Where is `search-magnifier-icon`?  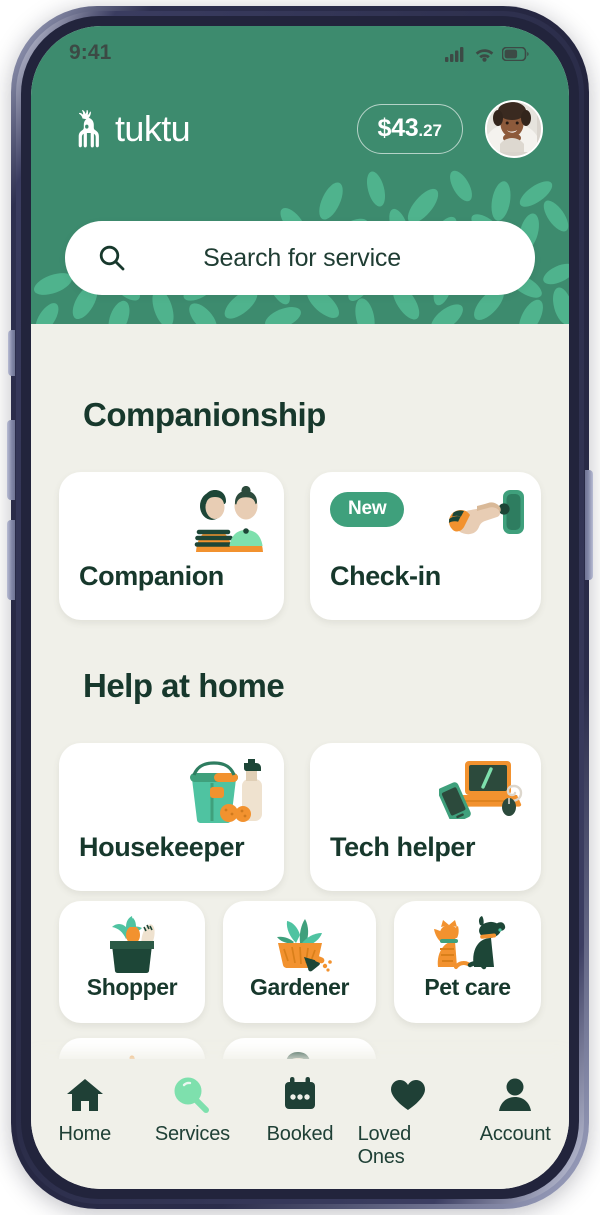
search-magnifier-icon is located at coordinates (192, 1095).